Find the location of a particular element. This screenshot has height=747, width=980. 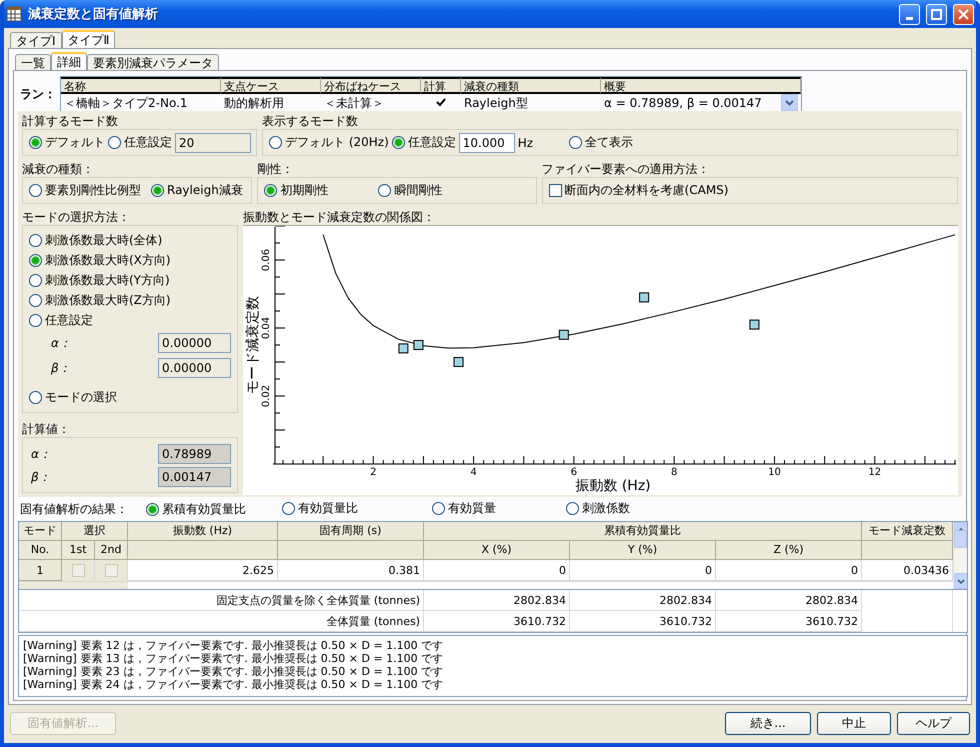

tick-label: 4 is located at coordinates (473, 472).